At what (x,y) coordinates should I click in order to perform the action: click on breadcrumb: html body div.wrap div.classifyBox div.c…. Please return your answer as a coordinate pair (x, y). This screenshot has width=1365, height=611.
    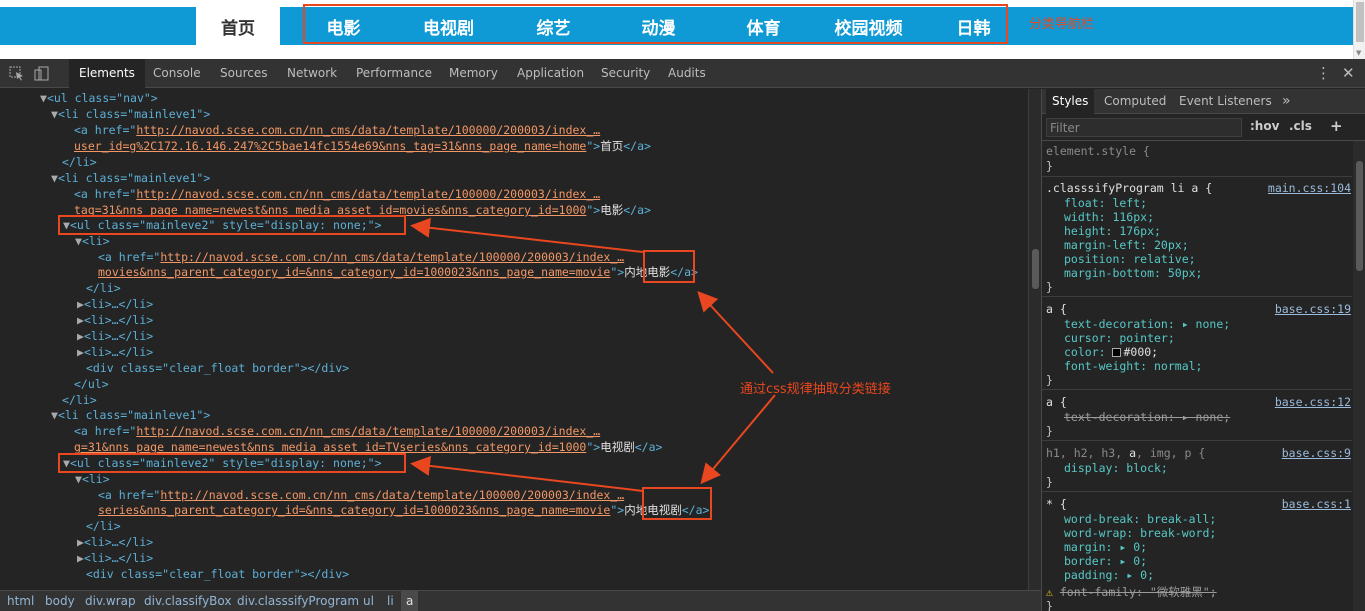
    Looking at the image, I should click on (520, 600).